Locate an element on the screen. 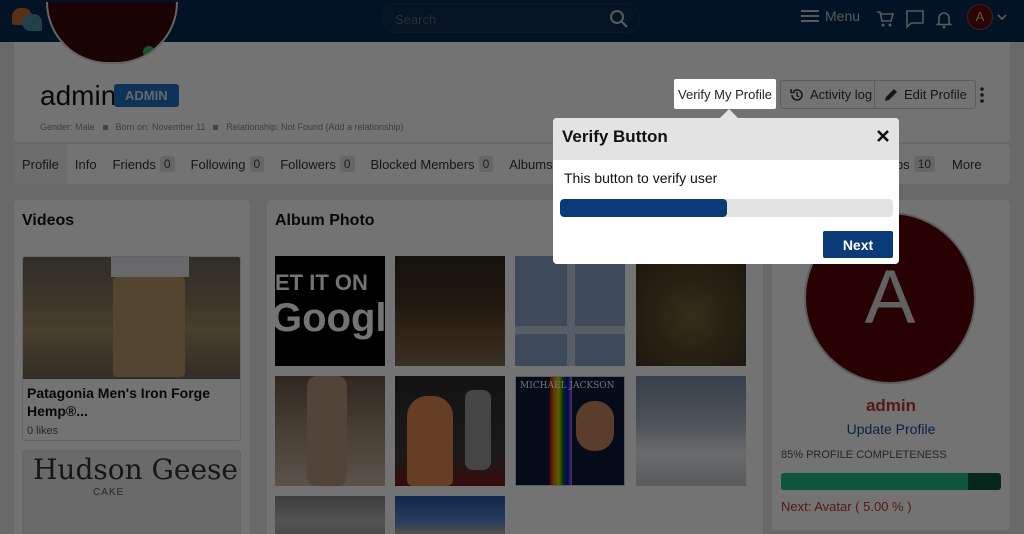 Image resolution: width=1024 pixels, height=534 pixels. tour-progress-bar is located at coordinates (726, 208).